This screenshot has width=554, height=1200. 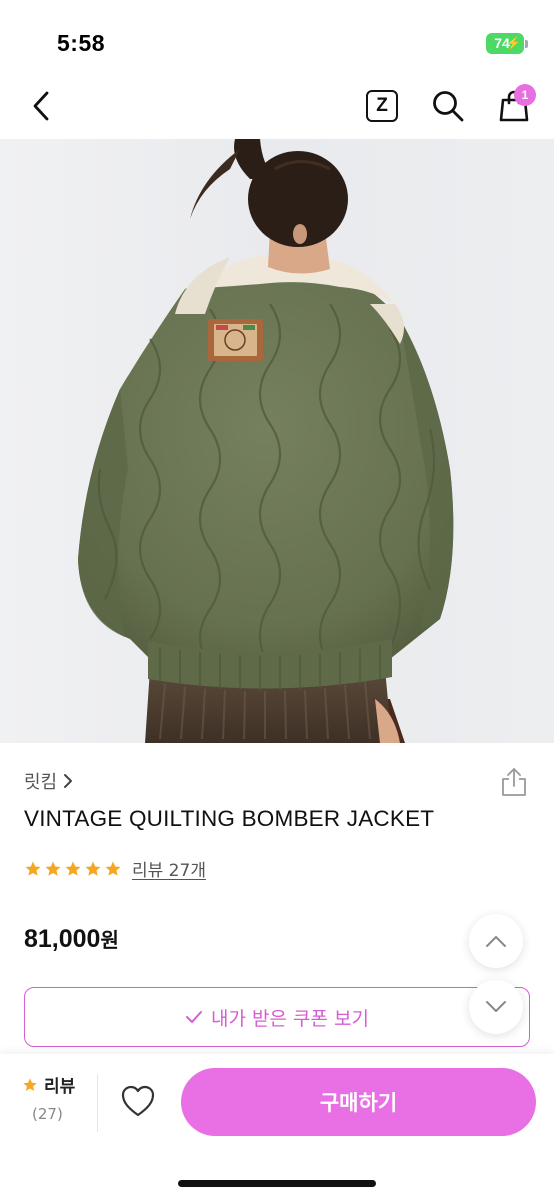 I want to click on price-unit: 원, so click(x=109, y=941).